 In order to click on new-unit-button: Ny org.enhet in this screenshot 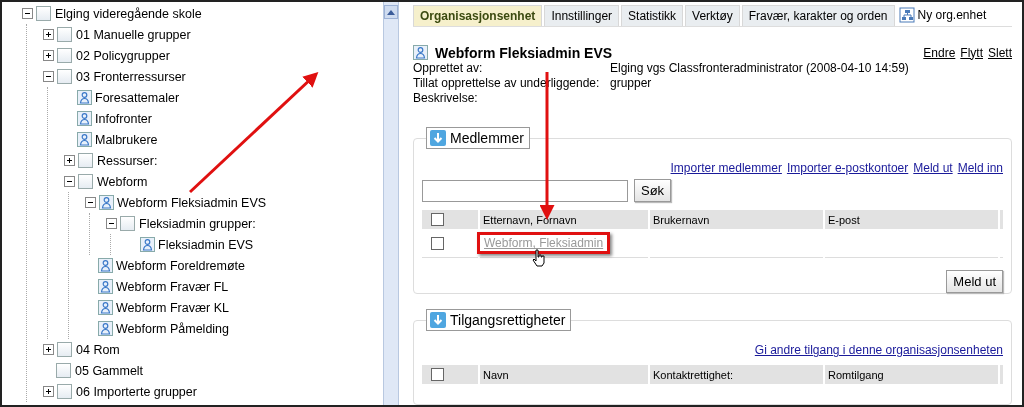, I will do `click(942, 15)`.